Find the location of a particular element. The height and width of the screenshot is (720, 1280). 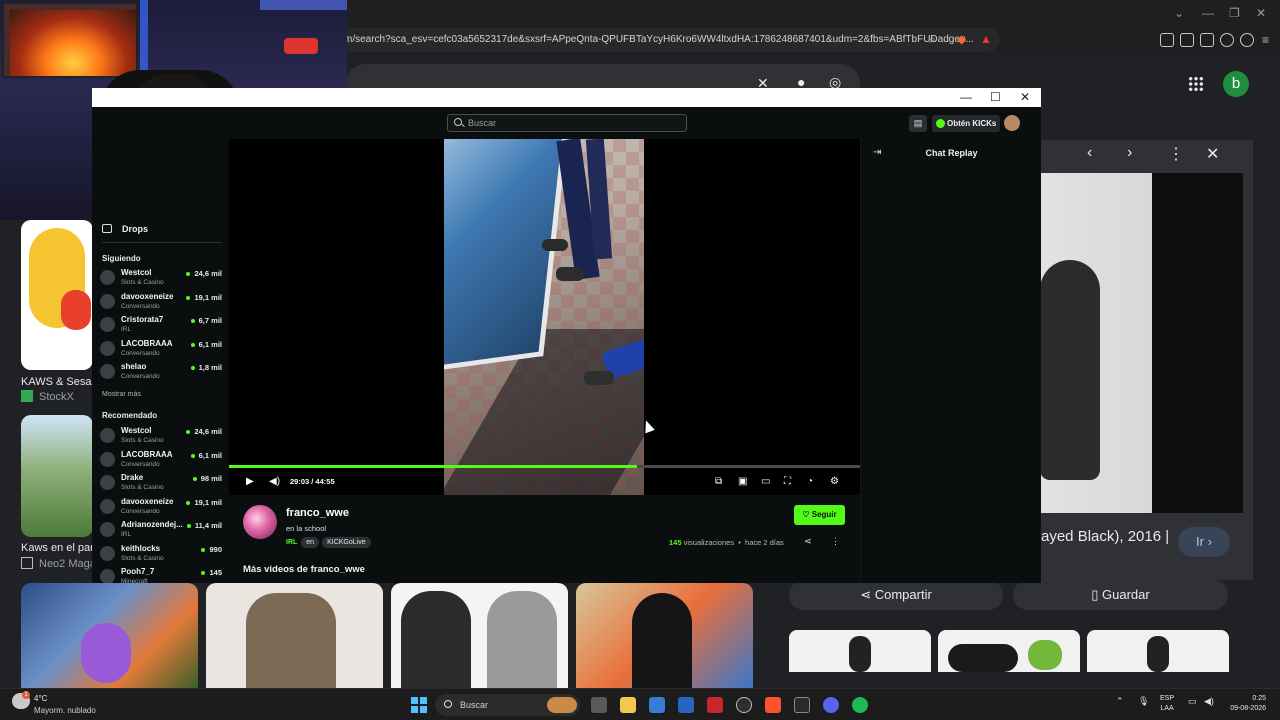

extensions-icon is located at coordinates (1167, 40).